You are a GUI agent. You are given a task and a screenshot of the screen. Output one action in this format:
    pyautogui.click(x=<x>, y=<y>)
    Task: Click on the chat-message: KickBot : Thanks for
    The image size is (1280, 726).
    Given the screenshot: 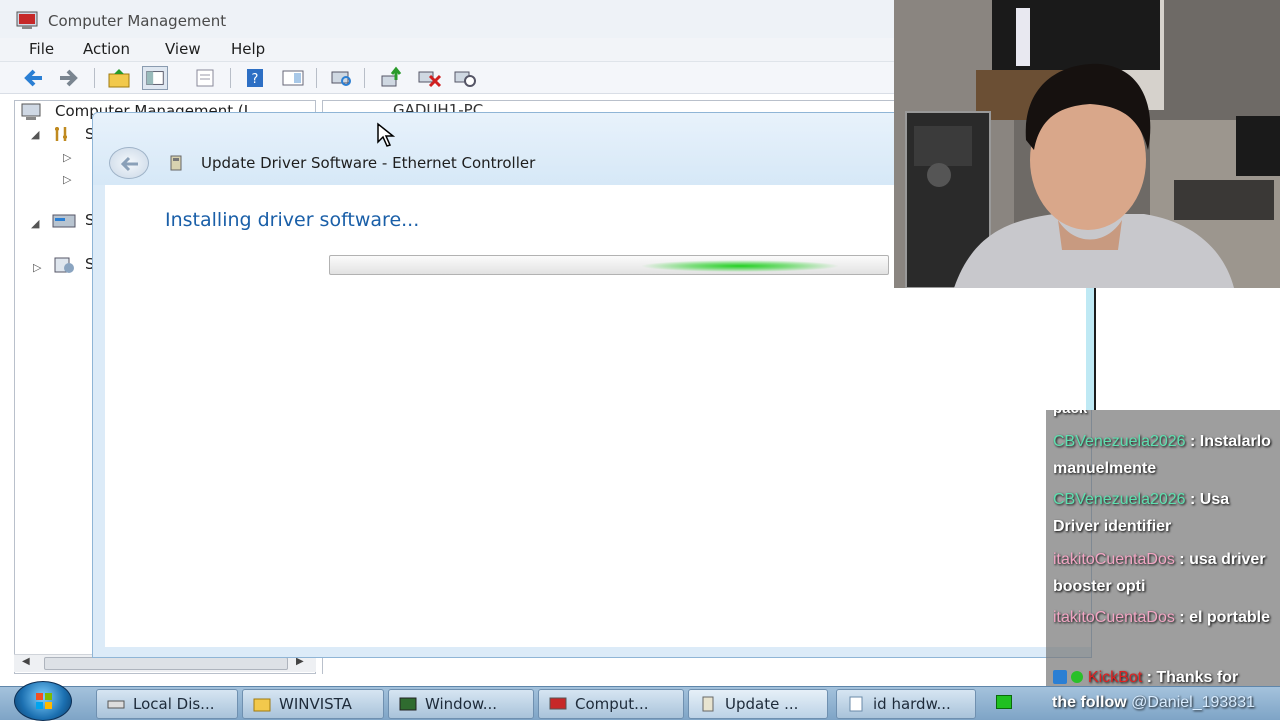 What is the action you would take?
    pyautogui.click(x=1166, y=675)
    